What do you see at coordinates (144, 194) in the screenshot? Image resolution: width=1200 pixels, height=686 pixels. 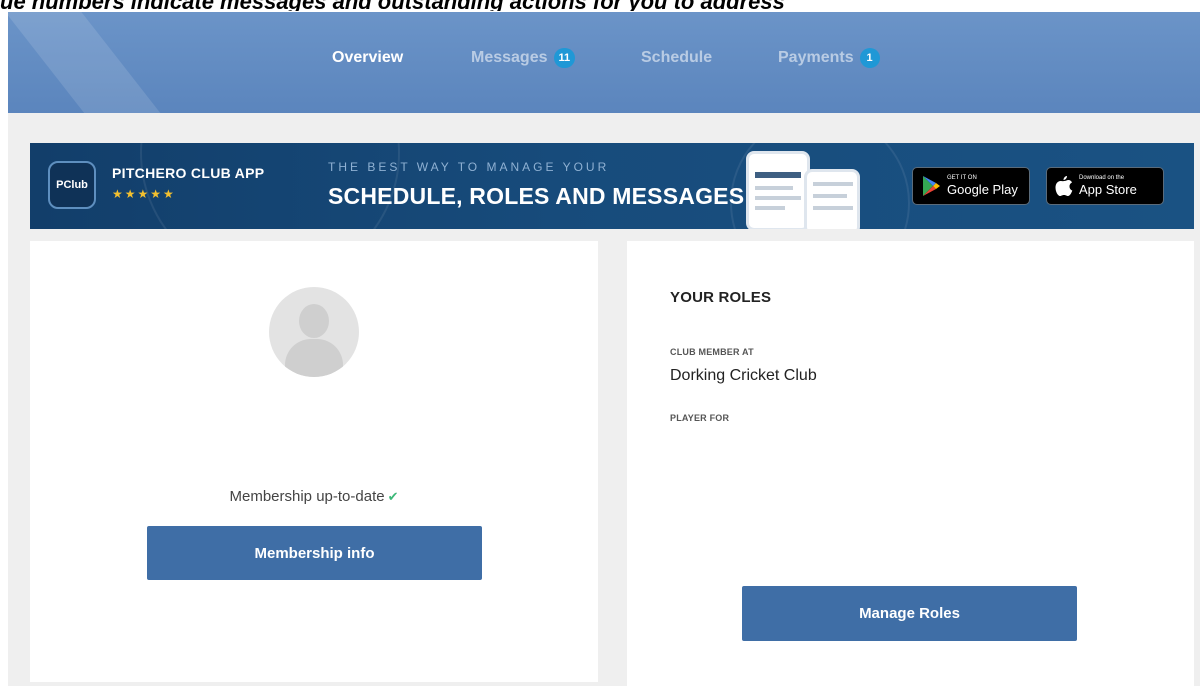 I see `rating-stars-icon: ★★★★★` at bounding box center [144, 194].